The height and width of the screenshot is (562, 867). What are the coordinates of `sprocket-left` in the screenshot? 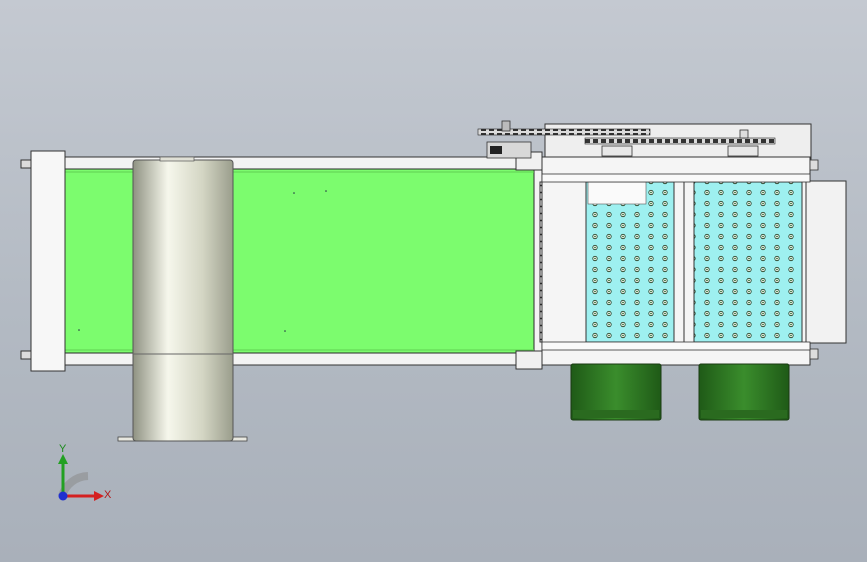 It's located at (506, 126).